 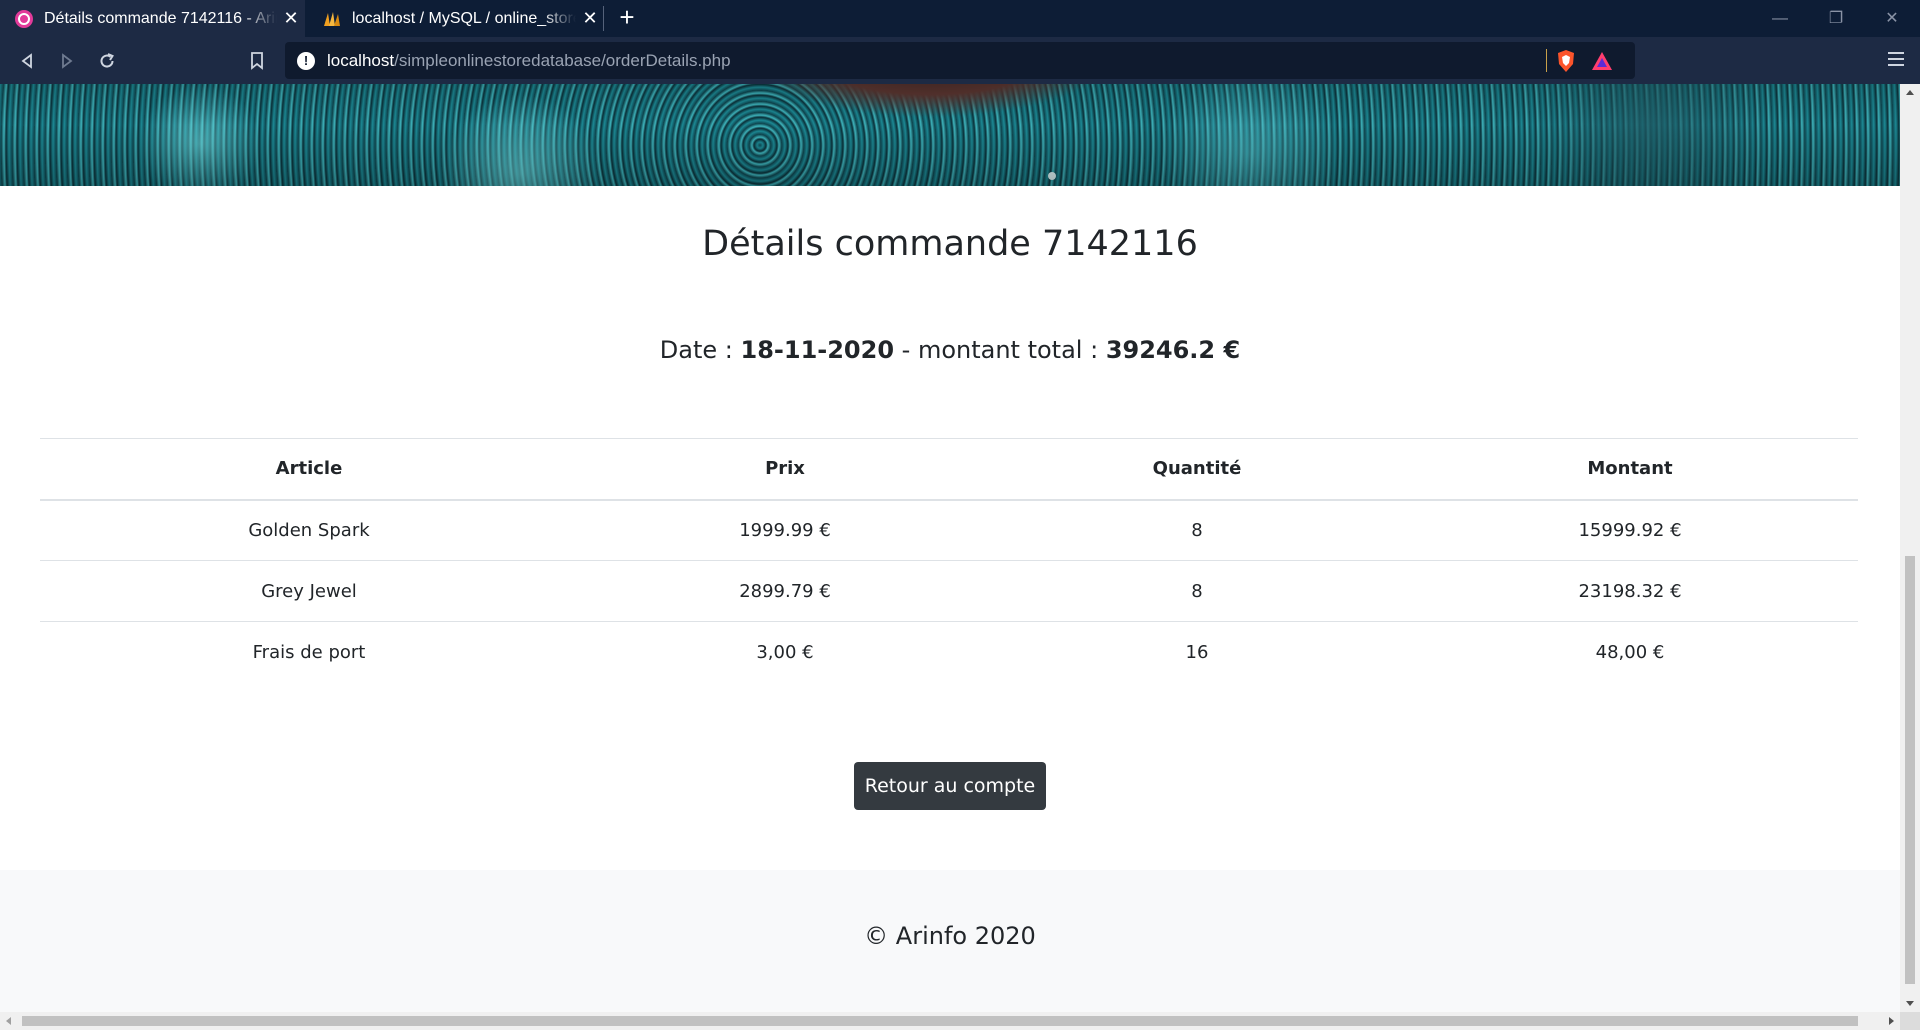 What do you see at coordinates (700, 350) in the screenshot?
I see `date-label: Date :` at bounding box center [700, 350].